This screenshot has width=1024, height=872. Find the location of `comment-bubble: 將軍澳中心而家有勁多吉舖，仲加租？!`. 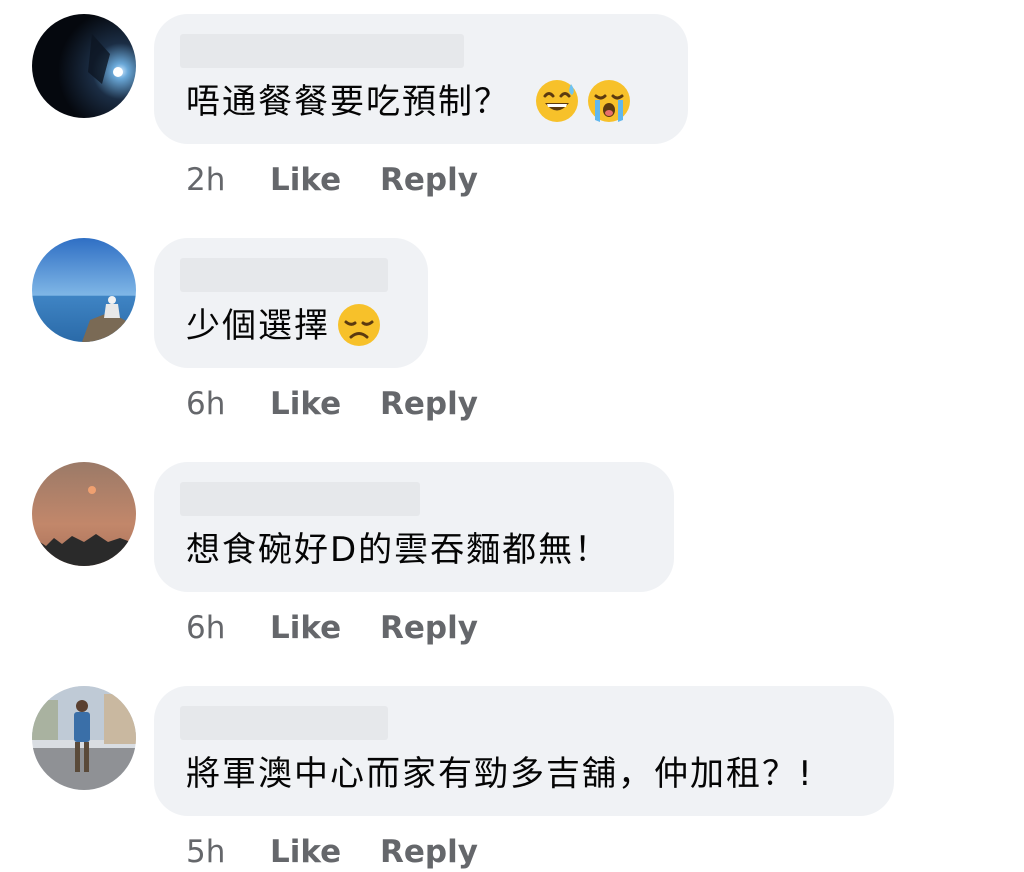

comment-bubble: 將軍澳中心而家有勁多吉舖，仲加租？! is located at coordinates (524, 751).